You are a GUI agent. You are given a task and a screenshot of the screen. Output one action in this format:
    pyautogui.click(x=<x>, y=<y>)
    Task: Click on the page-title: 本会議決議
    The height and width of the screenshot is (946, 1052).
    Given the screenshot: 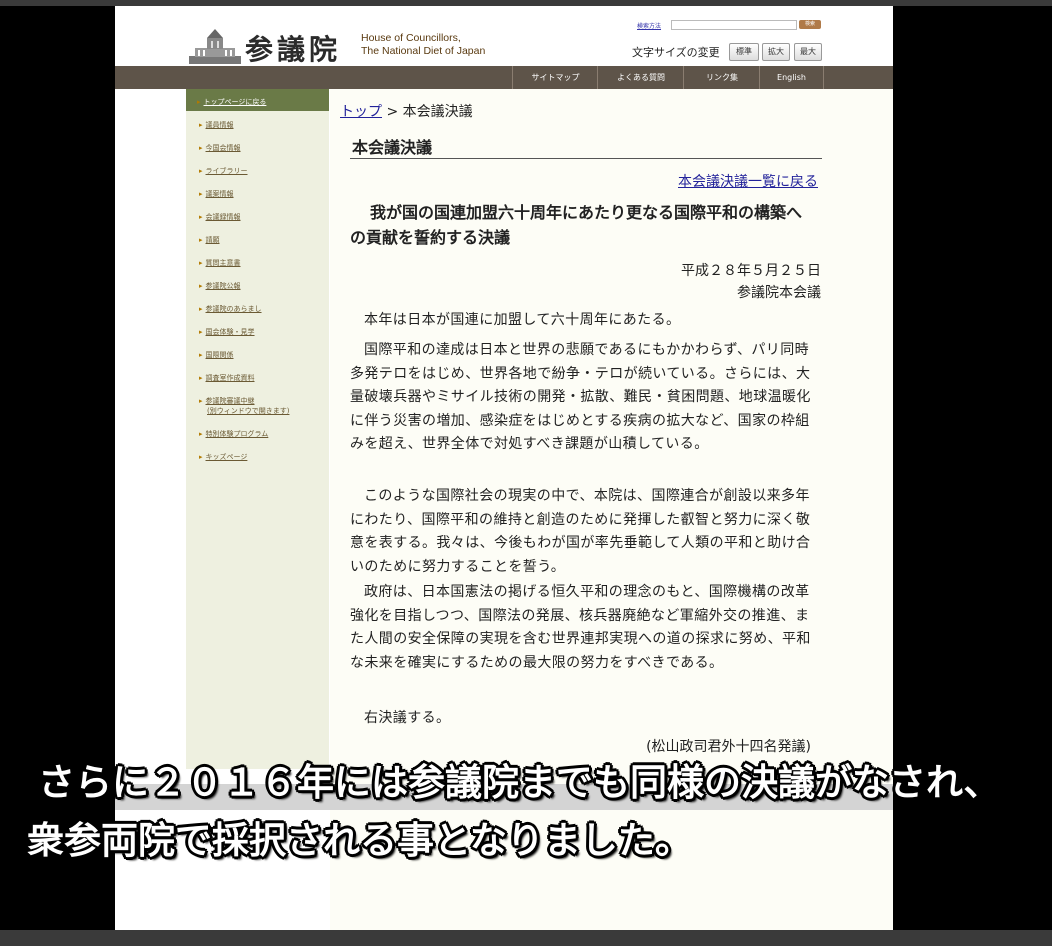 What is the action you would take?
    pyautogui.click(x=392, y=147)
    